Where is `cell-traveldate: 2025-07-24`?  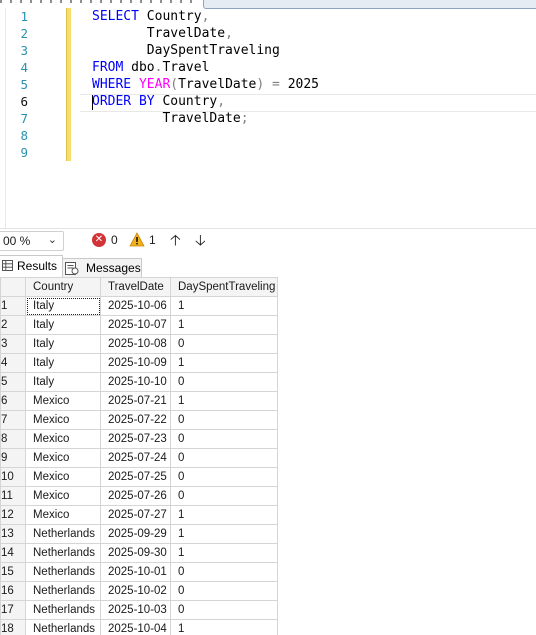
cell-traveldate: 2025-07-24 is located at coordinates (135, 458).